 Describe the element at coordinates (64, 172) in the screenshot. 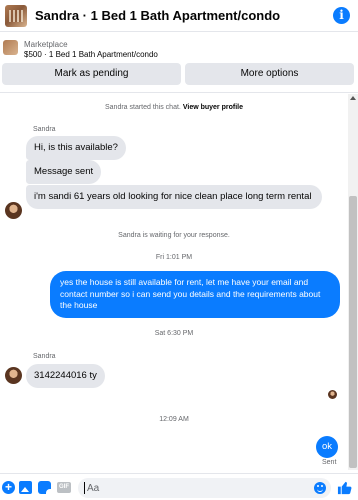

I see `incoming-message: Message sent` at that location.